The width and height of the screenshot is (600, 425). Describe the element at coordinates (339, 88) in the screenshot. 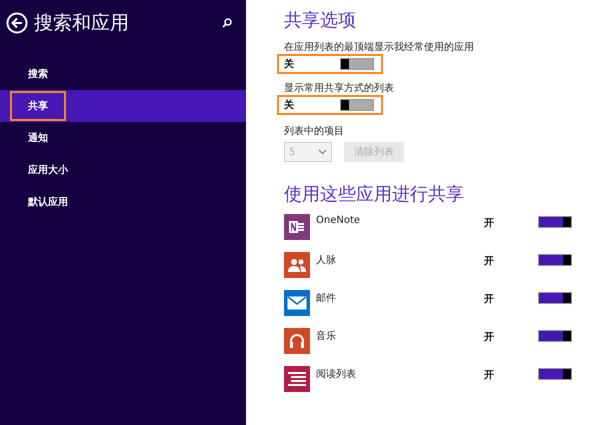

I see `setting-label: 显示常用共享方式的列表` at that location.